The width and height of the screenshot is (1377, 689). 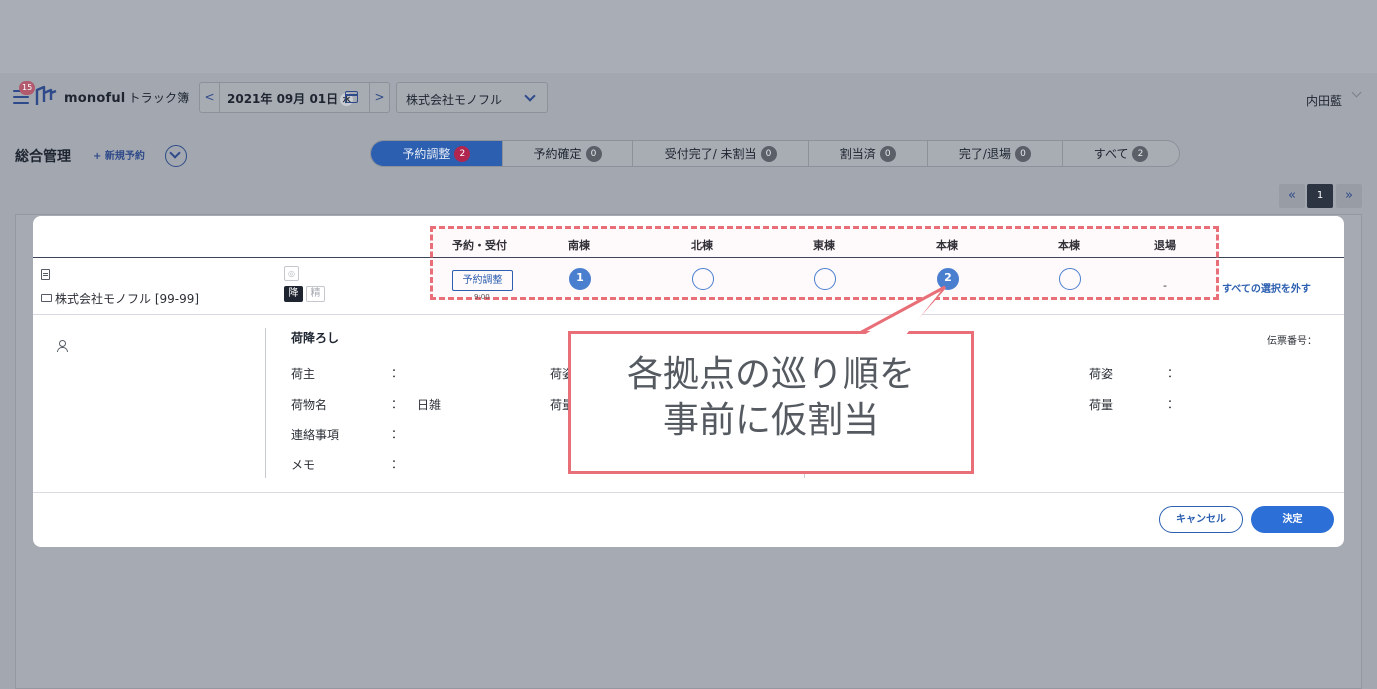 What do you see at coordinates (315, 435) in the screenshot?
I see `contact-label: 連絡事項` at bounding box center [315, 435].